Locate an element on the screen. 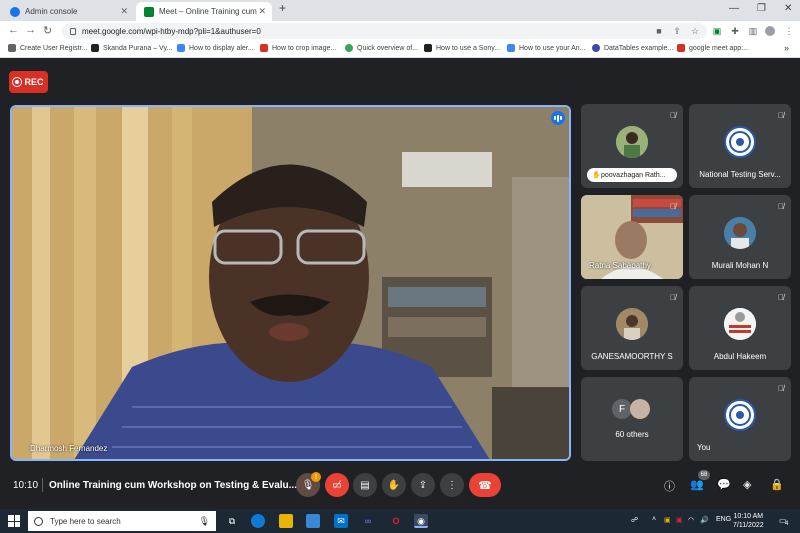  raised-hand-icon: ✋ is located at coordinates (596, 175).